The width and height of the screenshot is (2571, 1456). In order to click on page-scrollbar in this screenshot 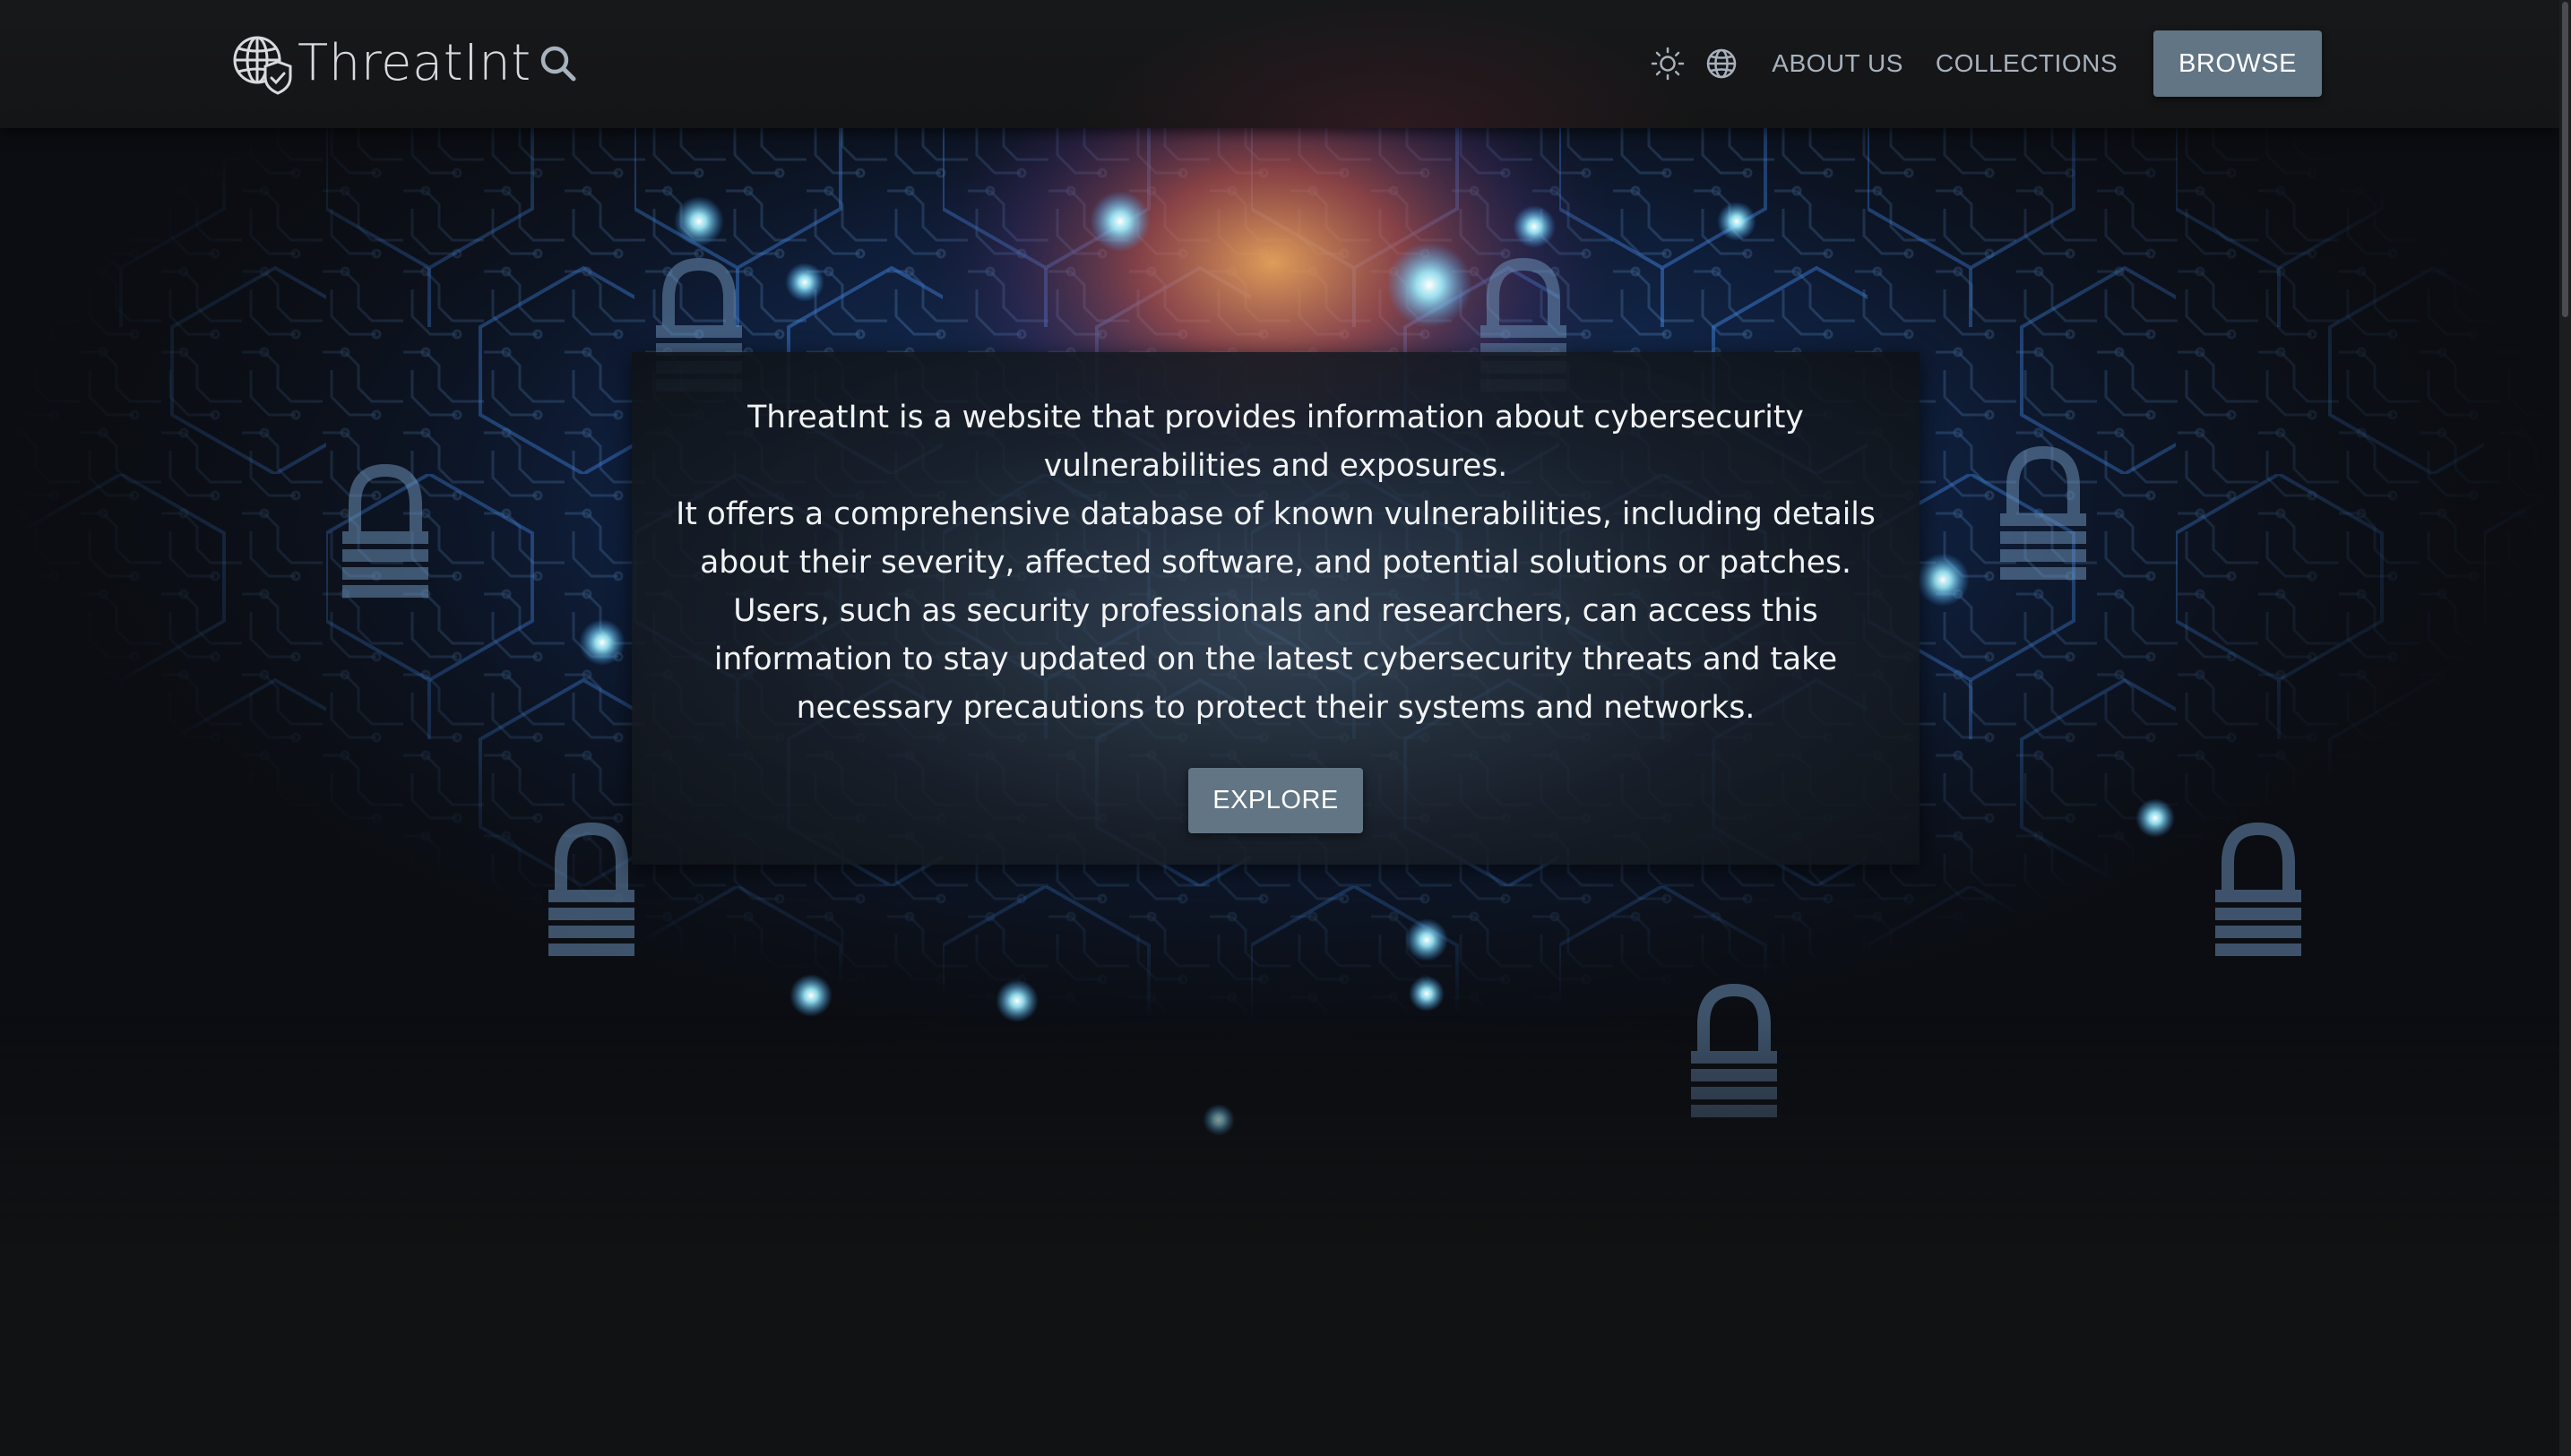, I will do `click(2565, 728)`.